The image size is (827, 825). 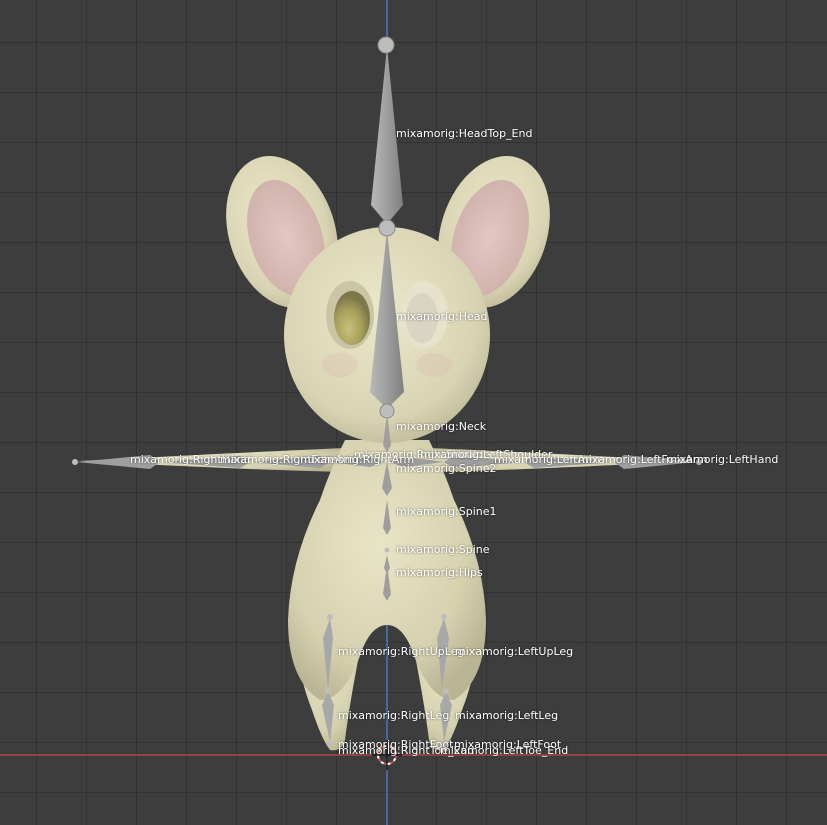 What do you see at coordinates (441, 426) in the screenshot?
I see `bone-label-neck: mixamorig:Neck` at bounding box center [441, 426].